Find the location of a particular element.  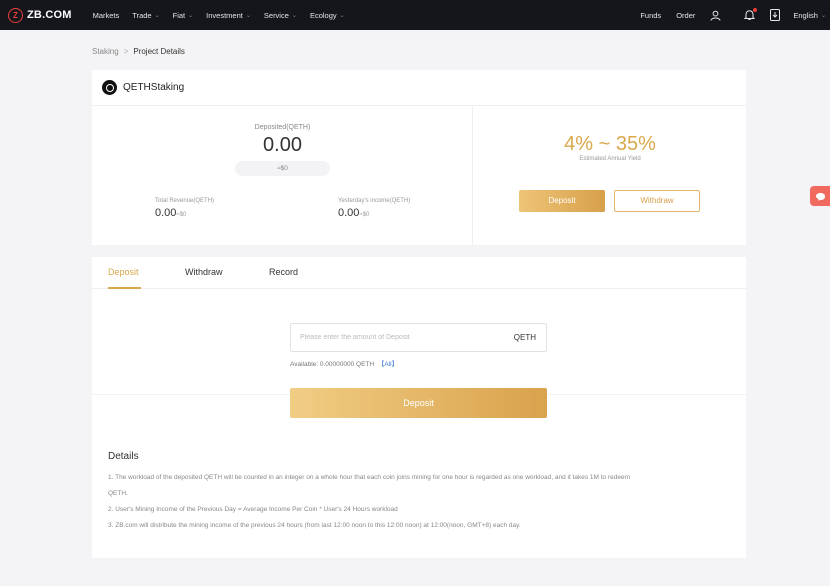

nav-markets-label: Markets is located at coordinates (106, 15).